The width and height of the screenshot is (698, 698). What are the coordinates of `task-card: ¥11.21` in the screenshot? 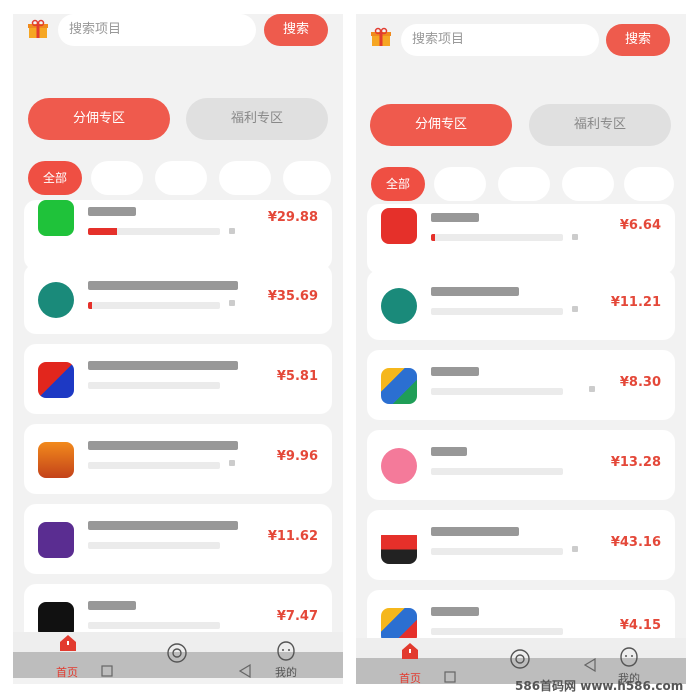 It's located at (521, 305).